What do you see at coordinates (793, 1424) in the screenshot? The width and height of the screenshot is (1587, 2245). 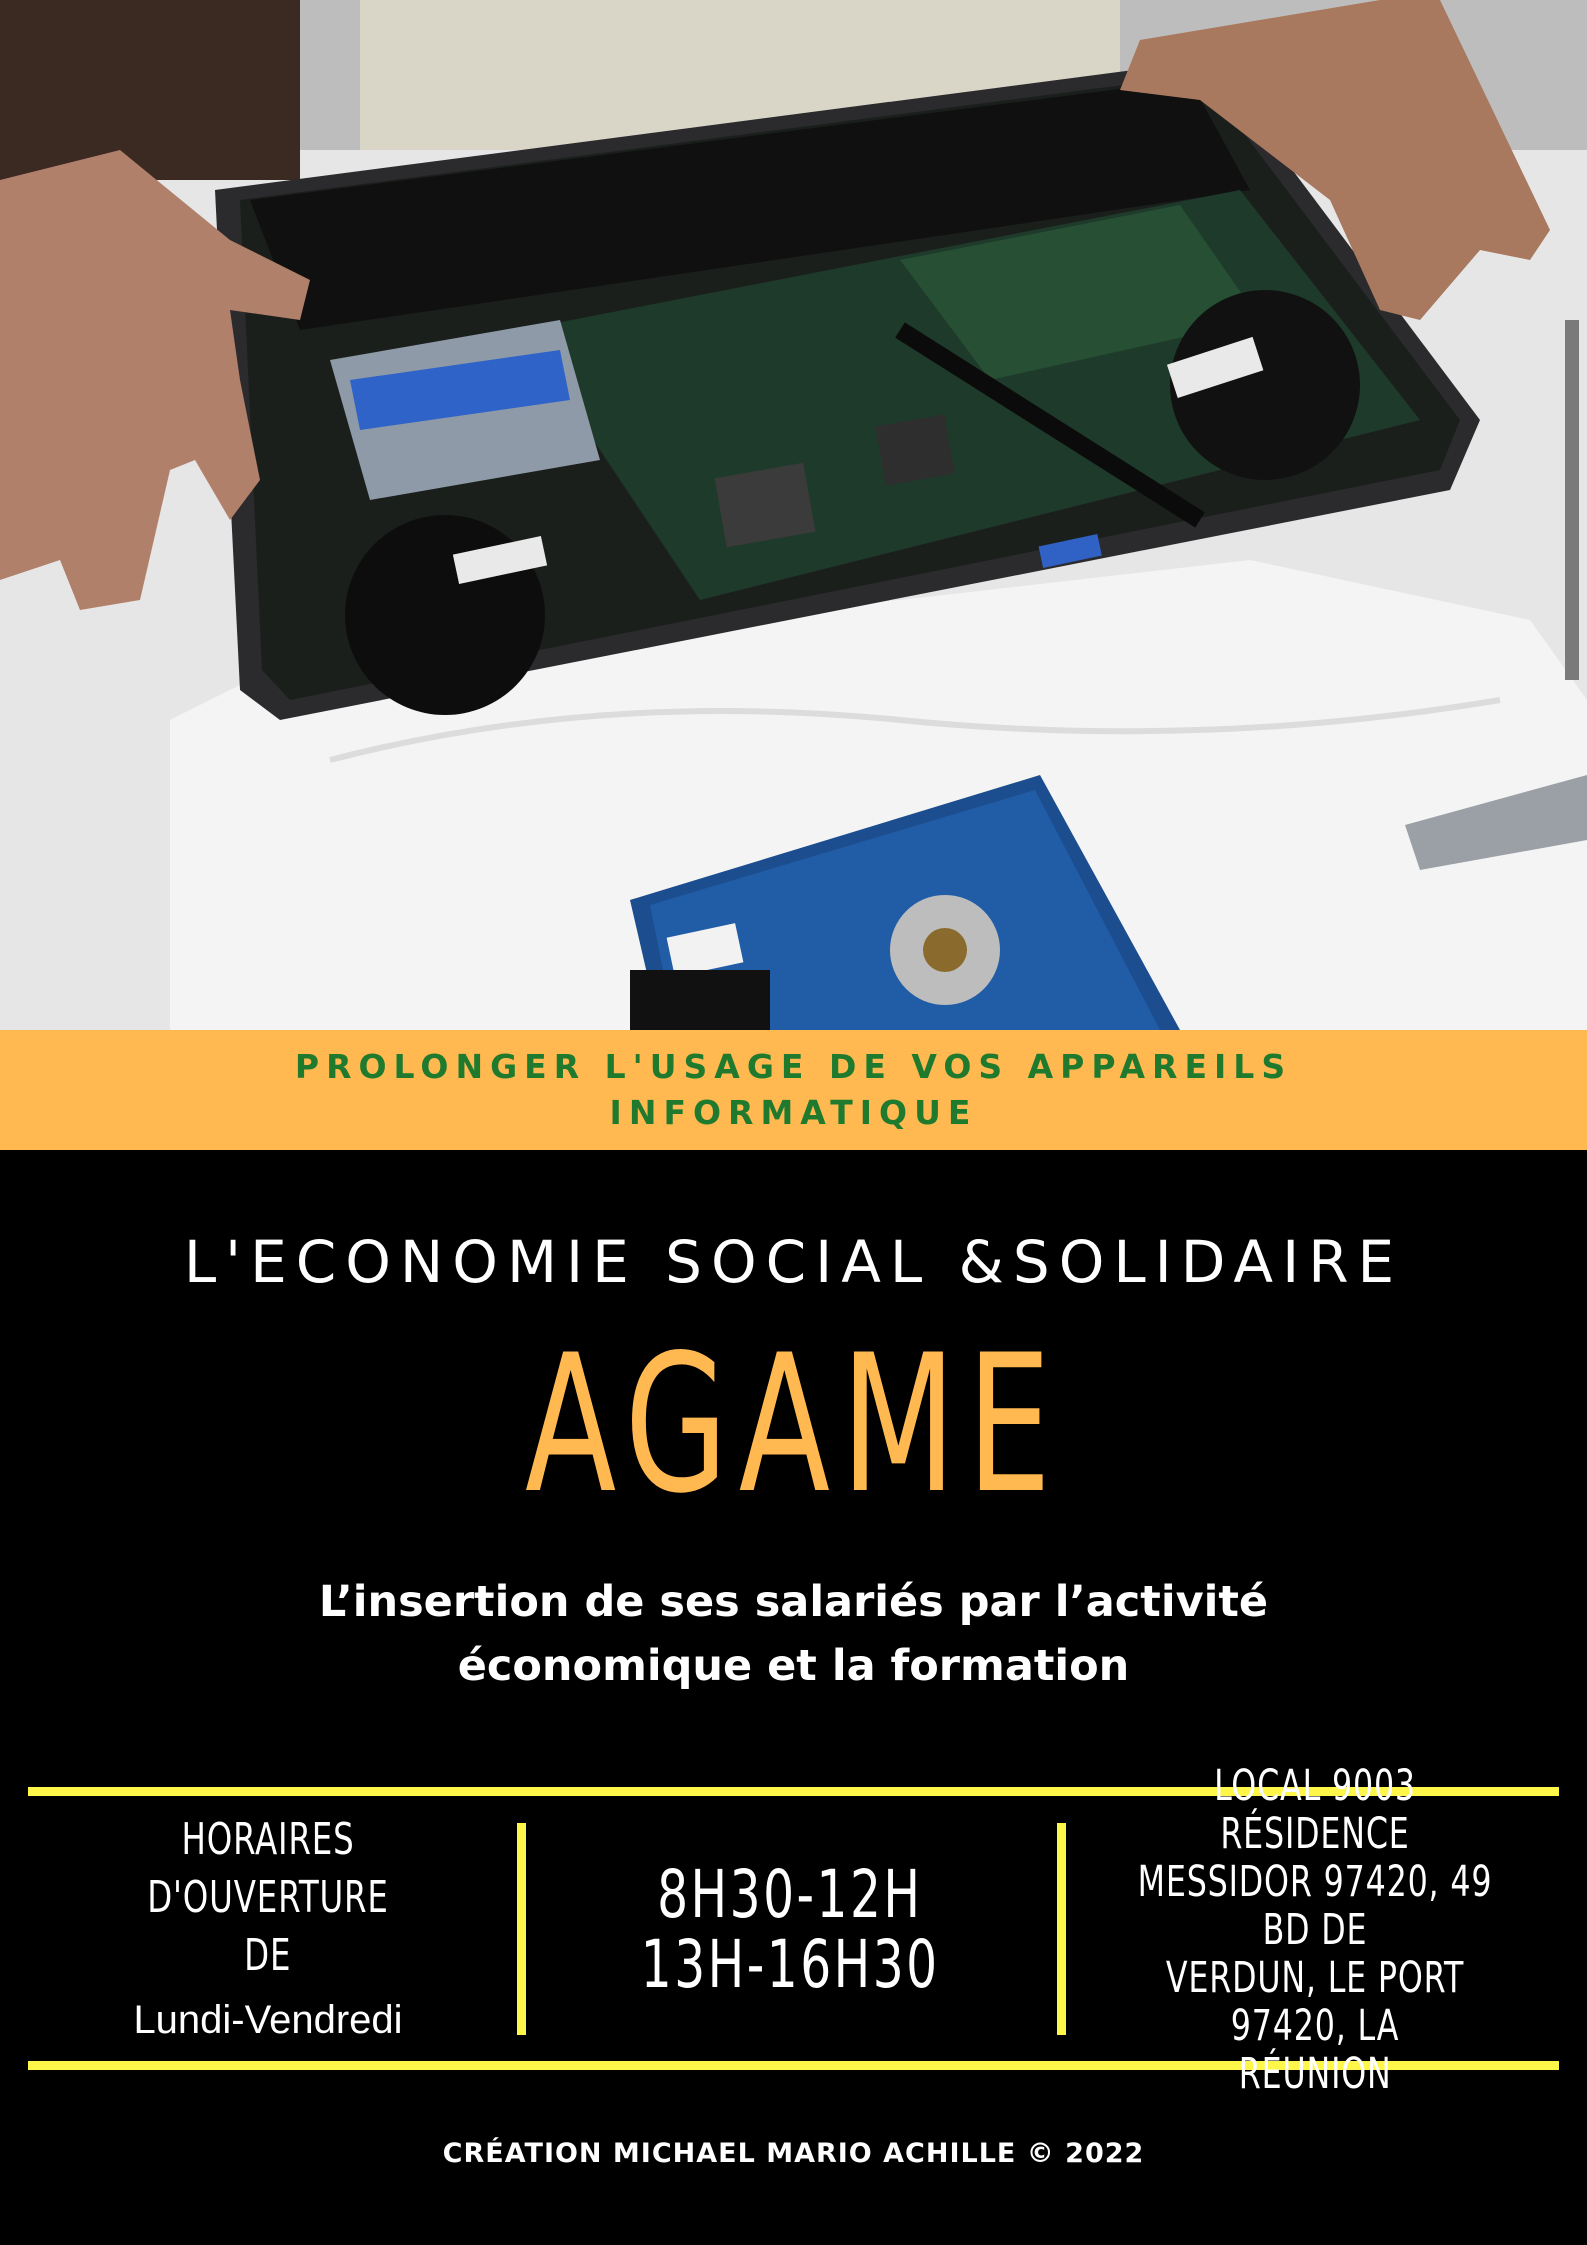 I see `organization-title: AGAME` at bounding box center [793, 1424].